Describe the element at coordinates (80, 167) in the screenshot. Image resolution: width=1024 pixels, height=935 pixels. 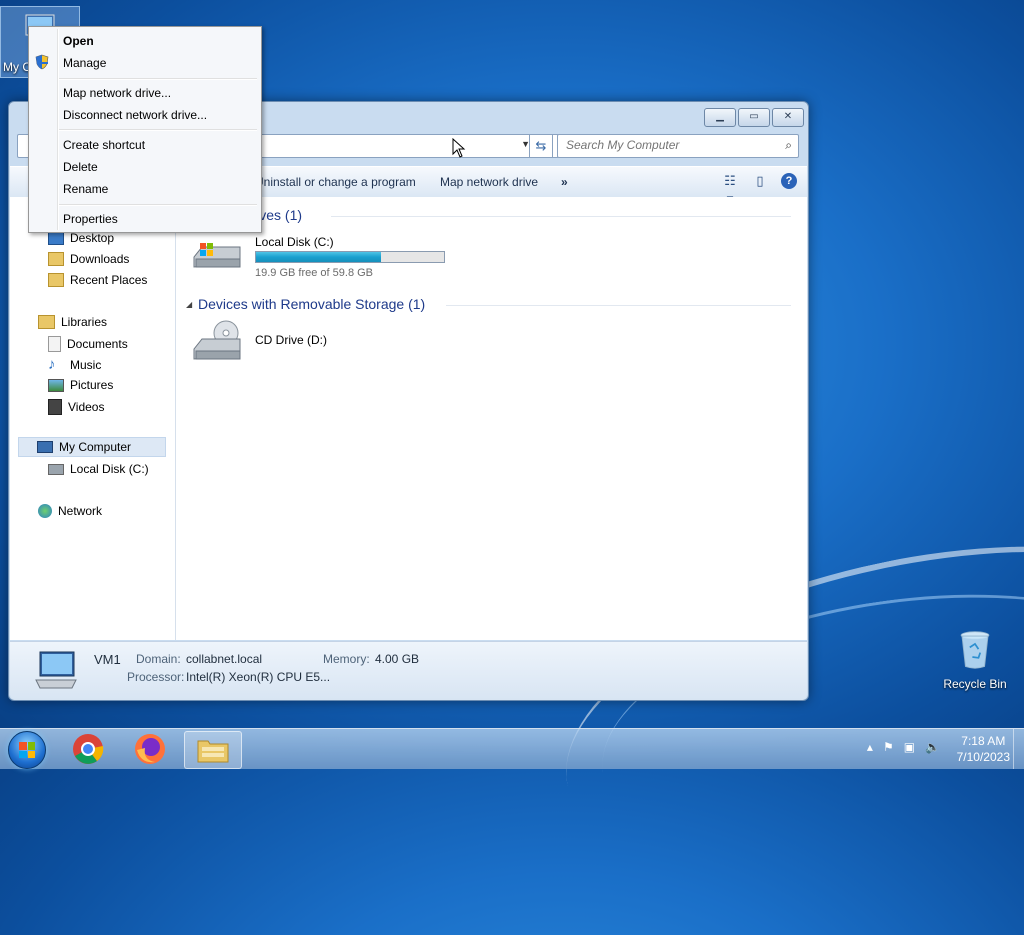
I see `menu-item-delete: Delete` at that location.